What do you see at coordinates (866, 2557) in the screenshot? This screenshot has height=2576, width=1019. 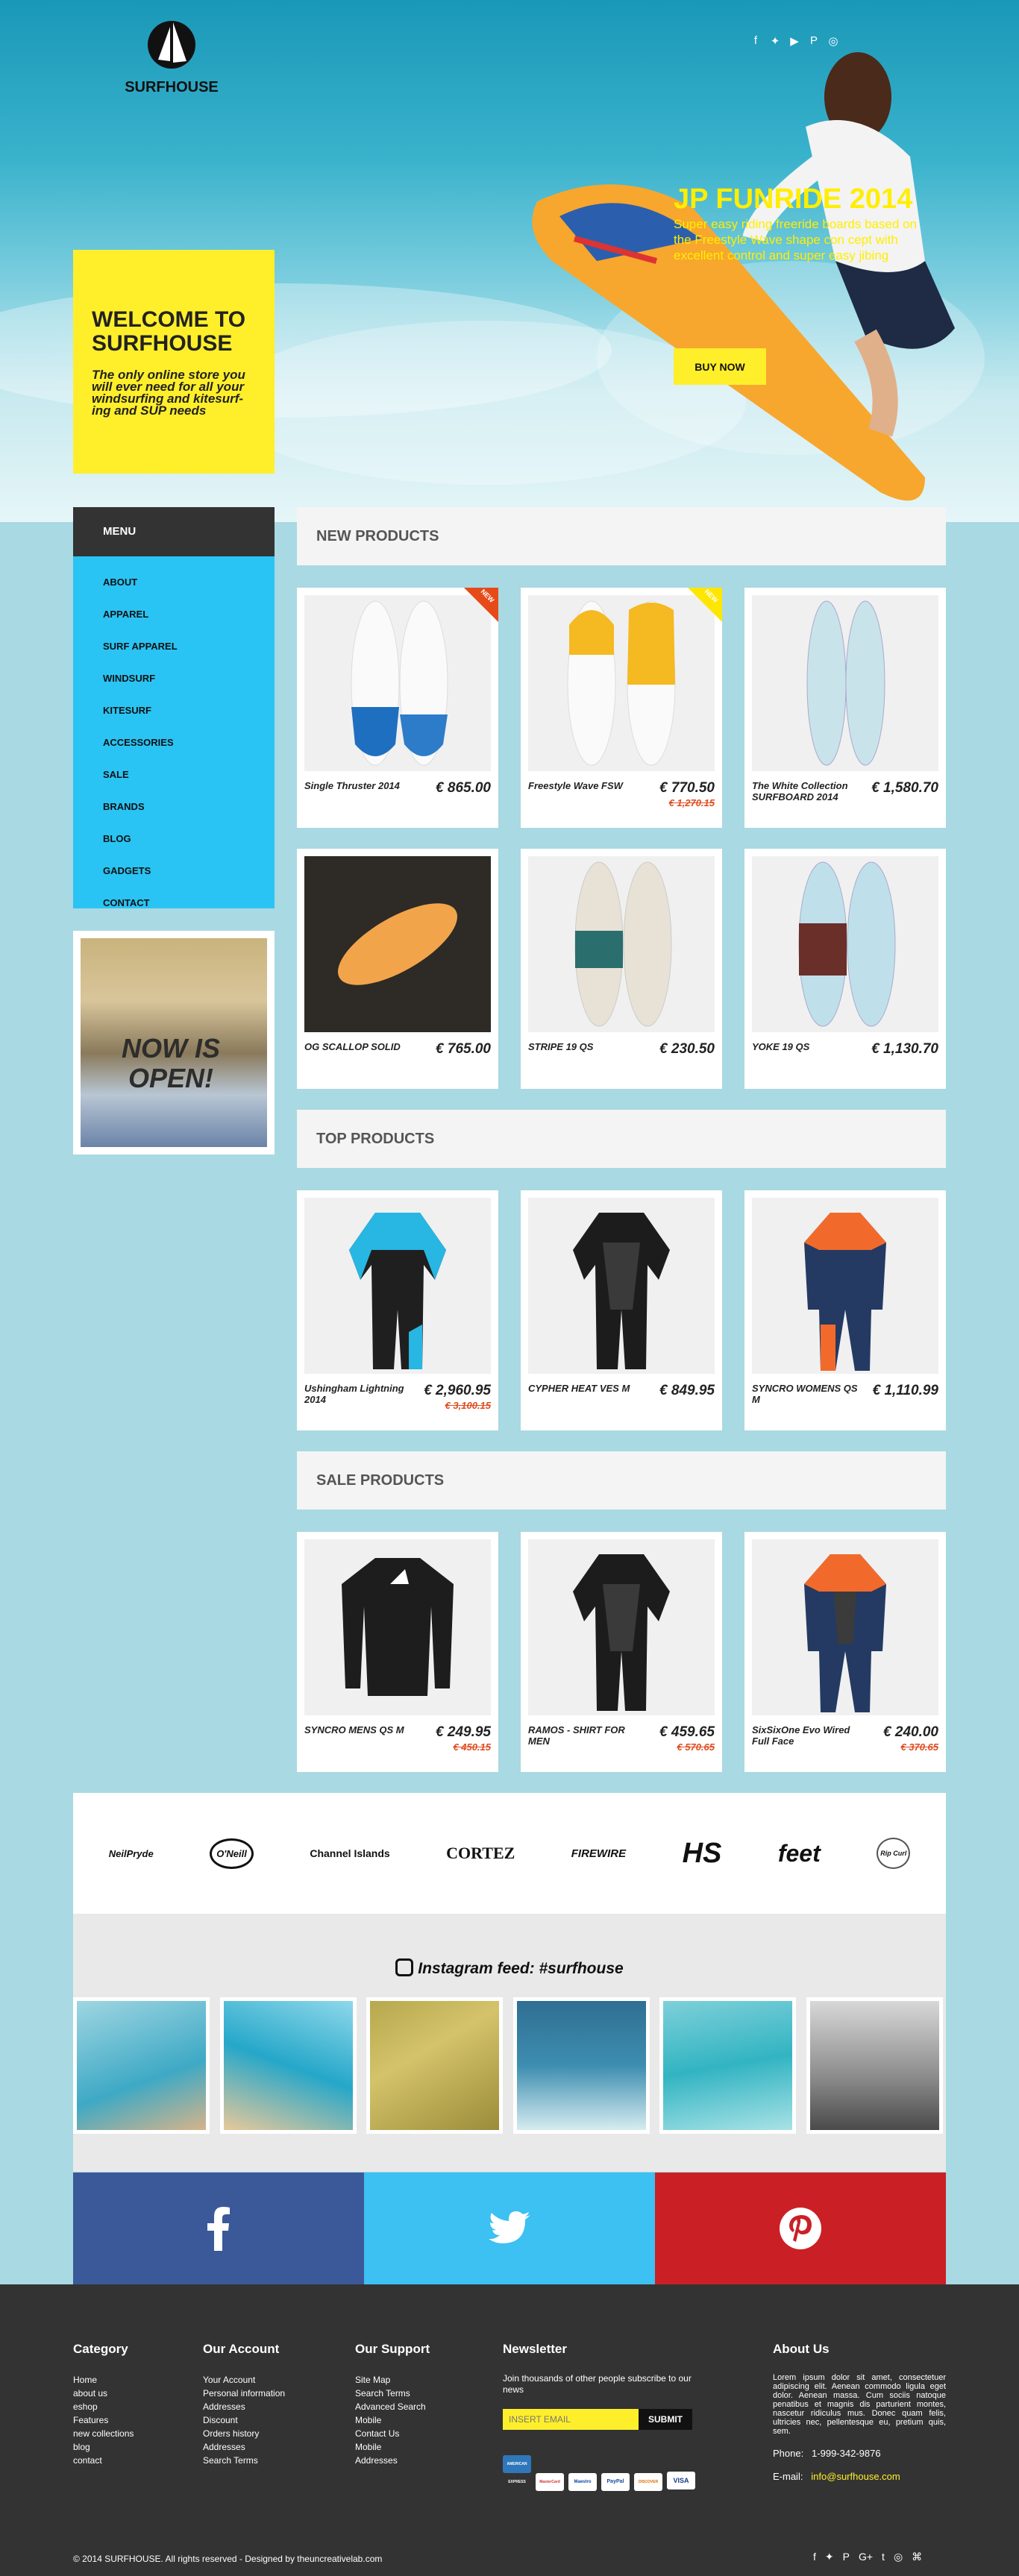 I see `google-plus-icon: G+` at bounding box center [866, 2557].